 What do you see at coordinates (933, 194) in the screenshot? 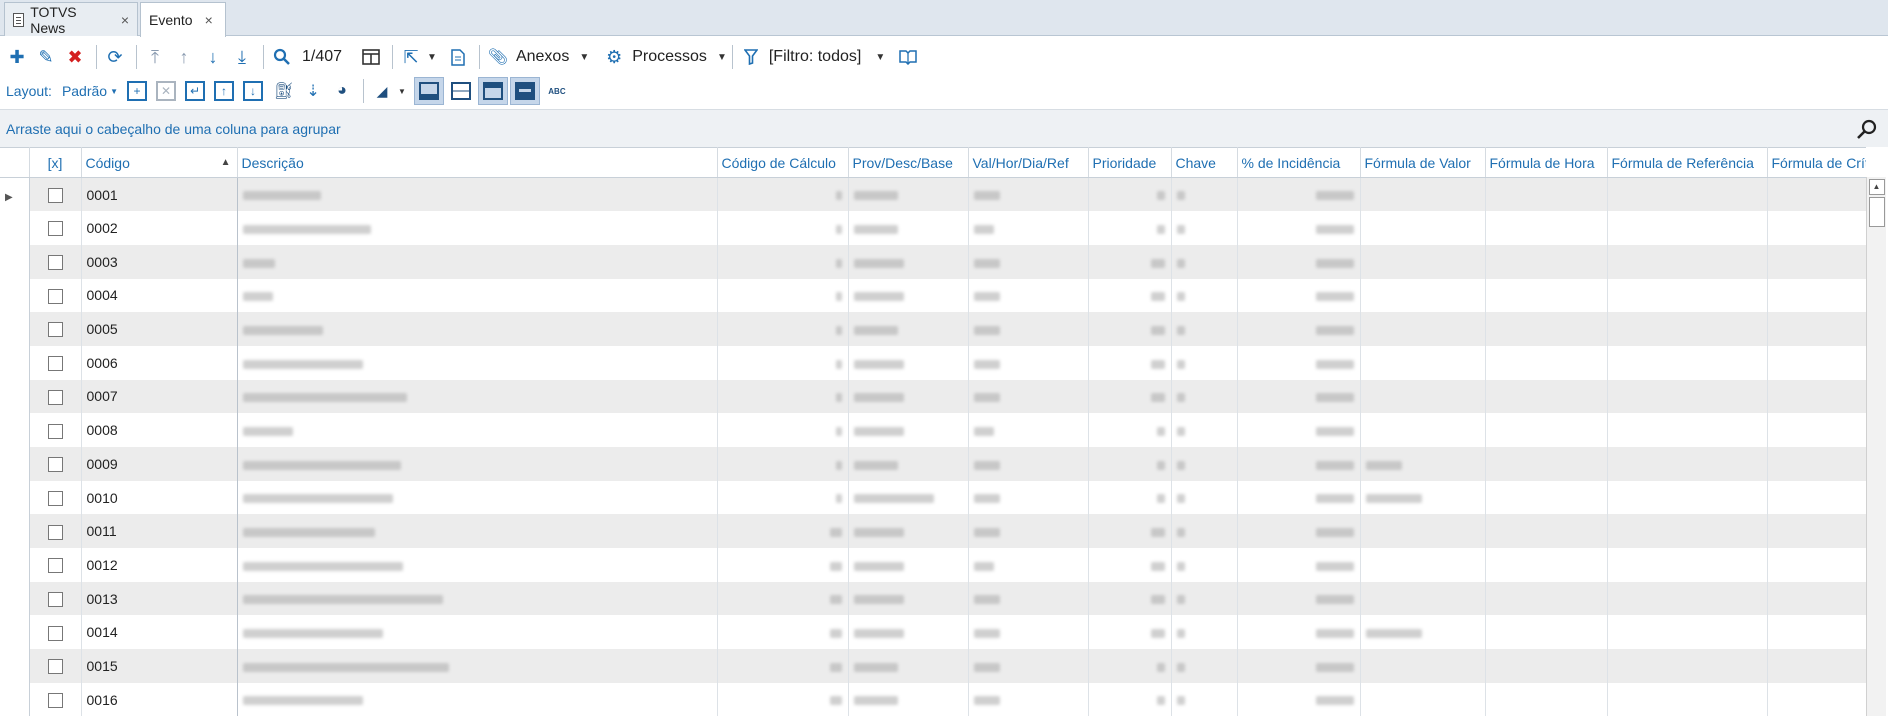
I see `table-row: ▶ 0001` at bounding box center [933, 194].